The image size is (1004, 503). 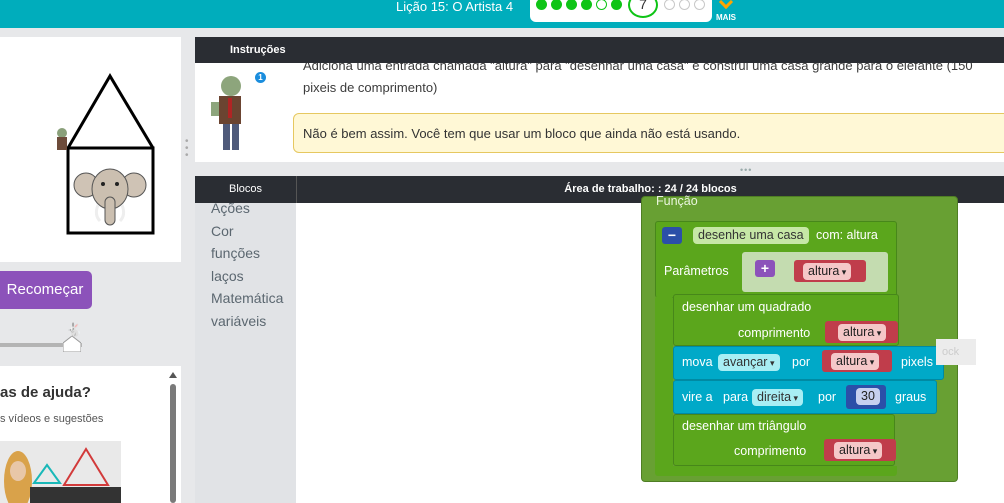 I want to click on parameters-label: Parâmetros, so click(x=696, y=271).